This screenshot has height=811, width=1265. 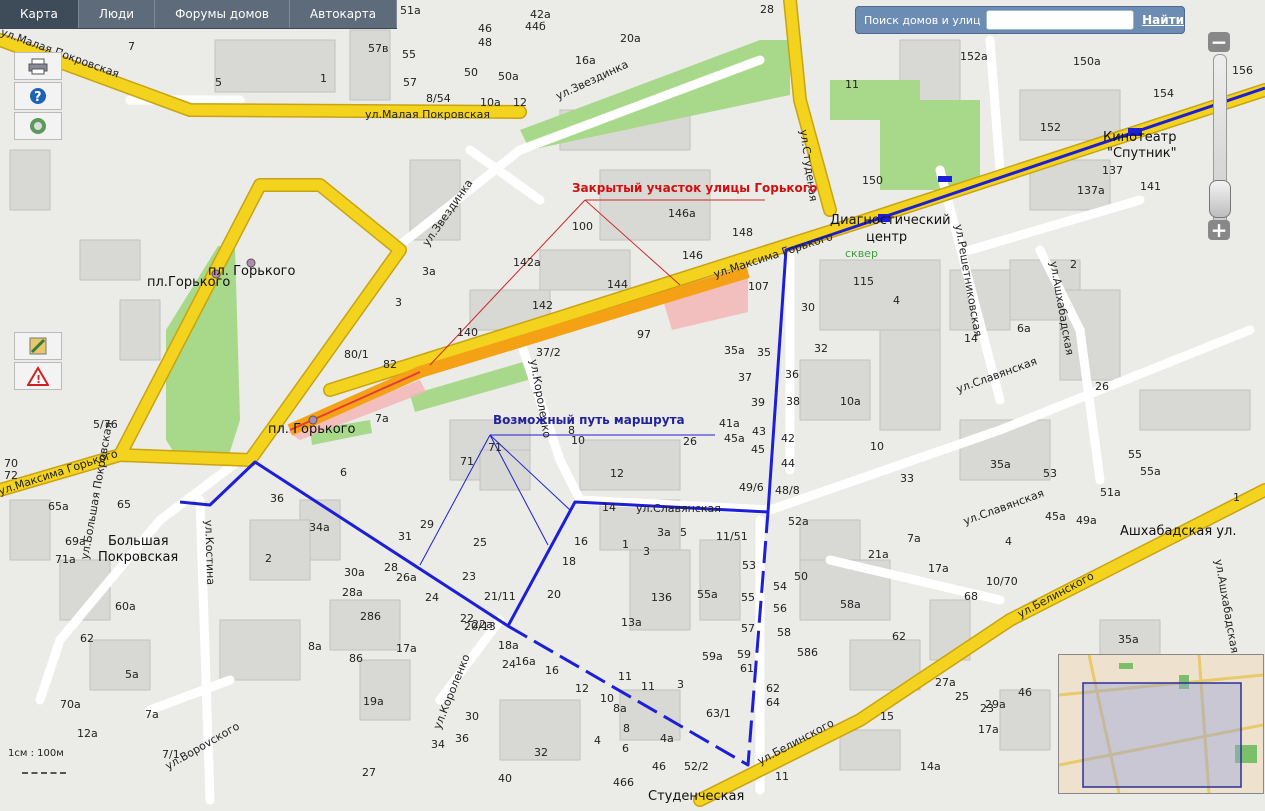 What do you see at coordinates (319, 527) in the screenshot?
I see `svg-text: 34а` at bounding box center [319, 527].